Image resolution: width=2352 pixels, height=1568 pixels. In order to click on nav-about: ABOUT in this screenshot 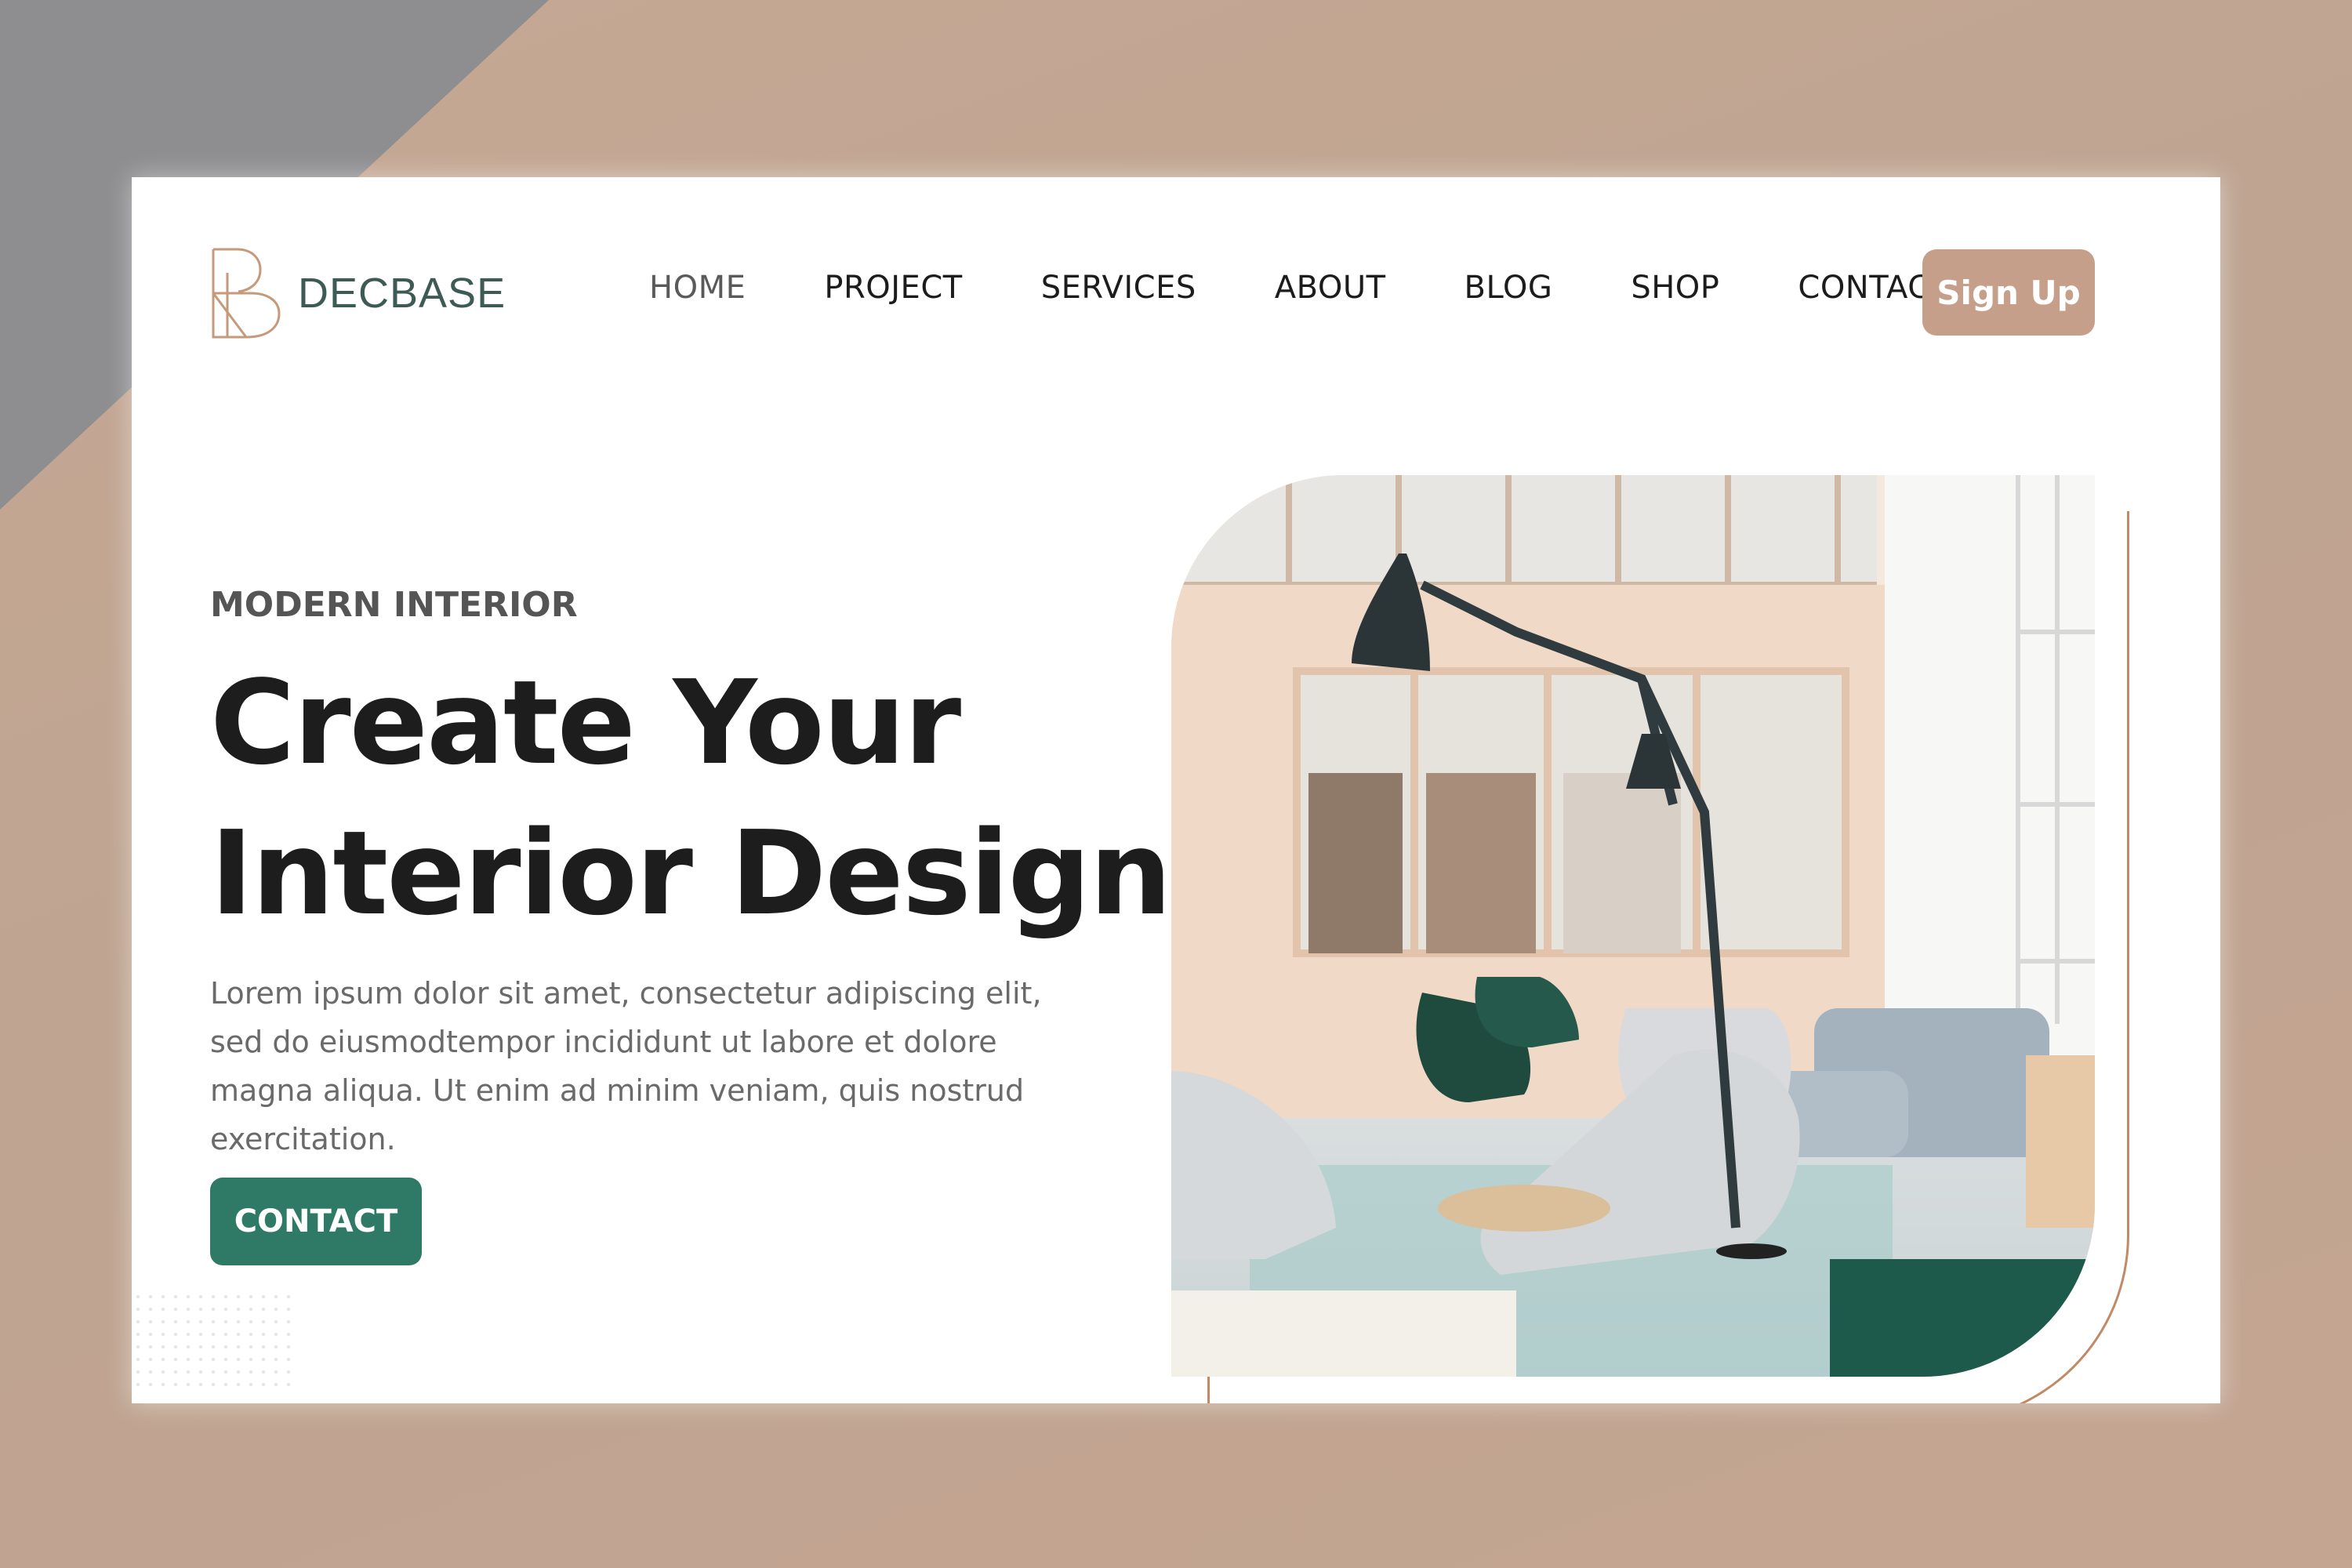, I will do `click(1330, 288)`.